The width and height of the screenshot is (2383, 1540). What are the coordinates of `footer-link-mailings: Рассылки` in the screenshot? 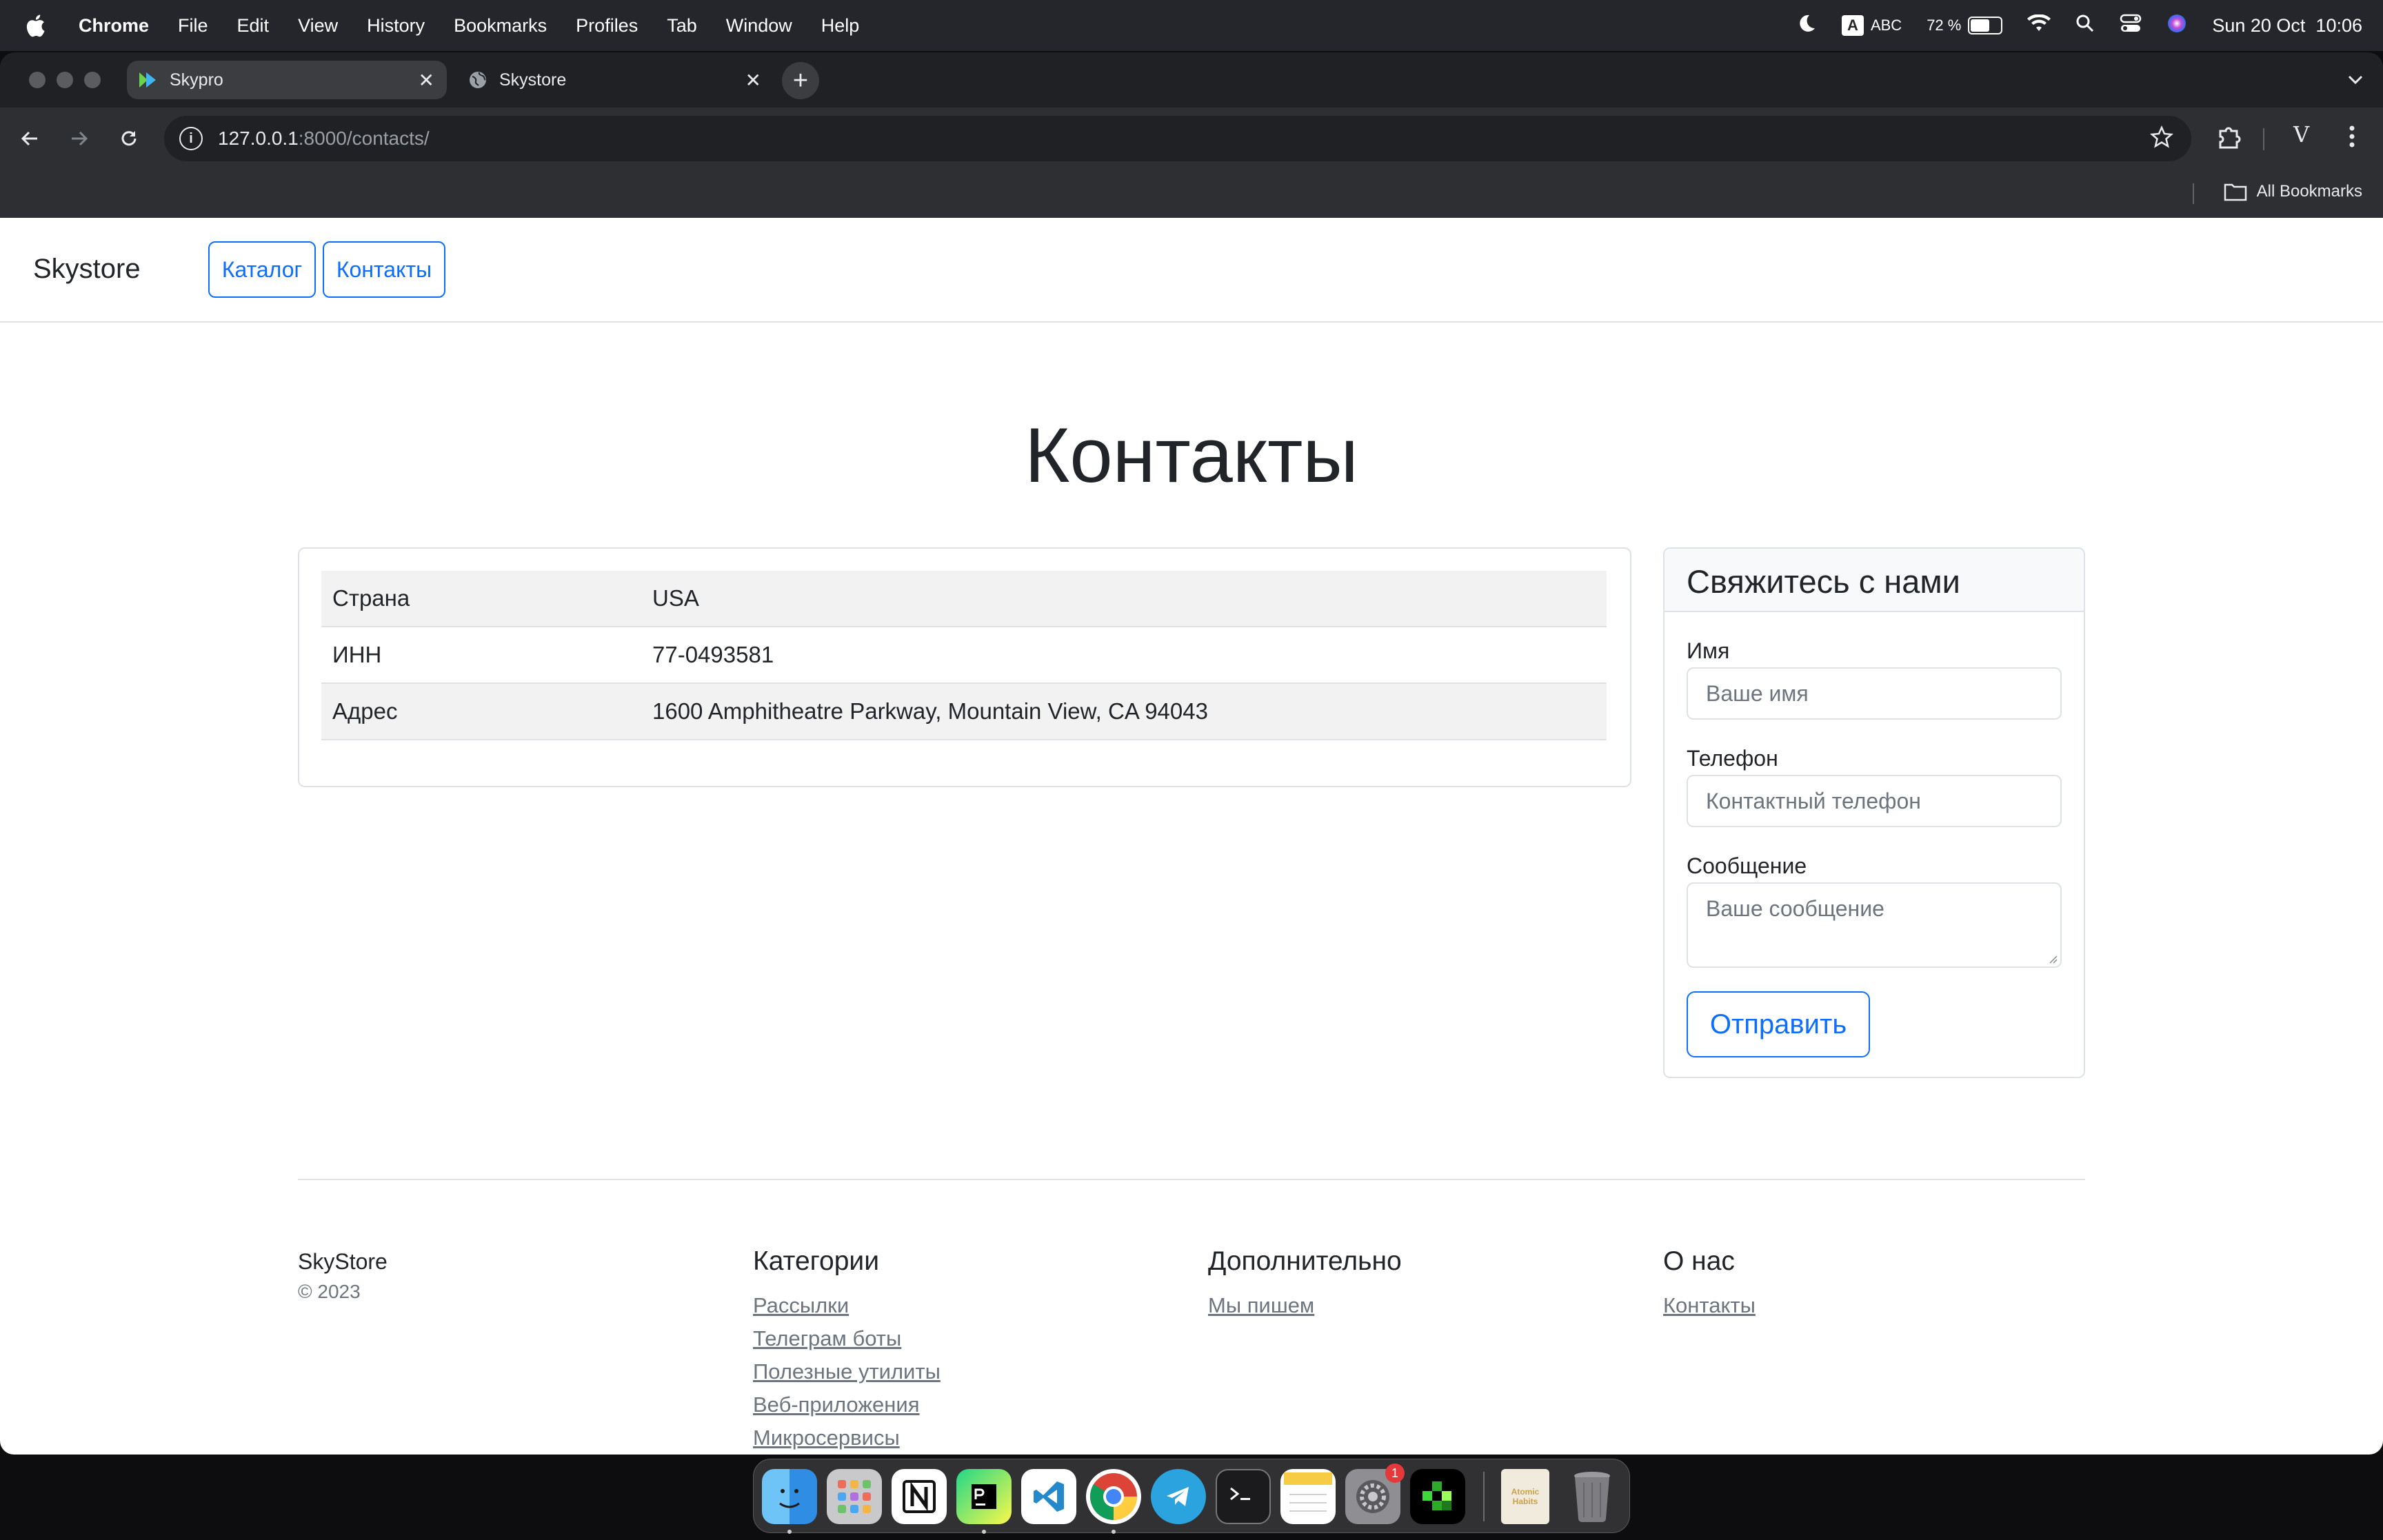 It's located at (801, 1306).